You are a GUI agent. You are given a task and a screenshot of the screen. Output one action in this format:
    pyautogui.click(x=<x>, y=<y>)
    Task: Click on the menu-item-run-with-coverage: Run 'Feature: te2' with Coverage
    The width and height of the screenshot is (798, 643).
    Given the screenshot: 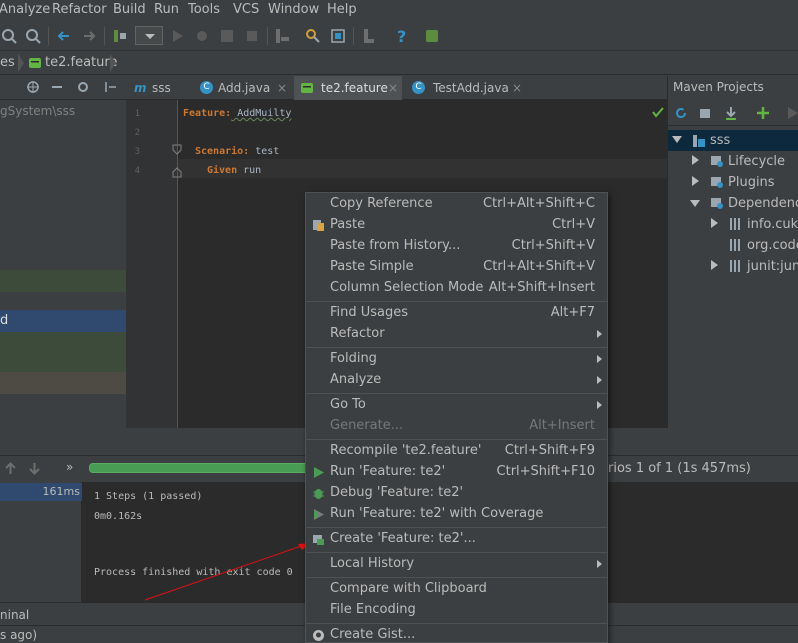 What is the action you would take?
    pyautogui.click(x=456, y=514)
    